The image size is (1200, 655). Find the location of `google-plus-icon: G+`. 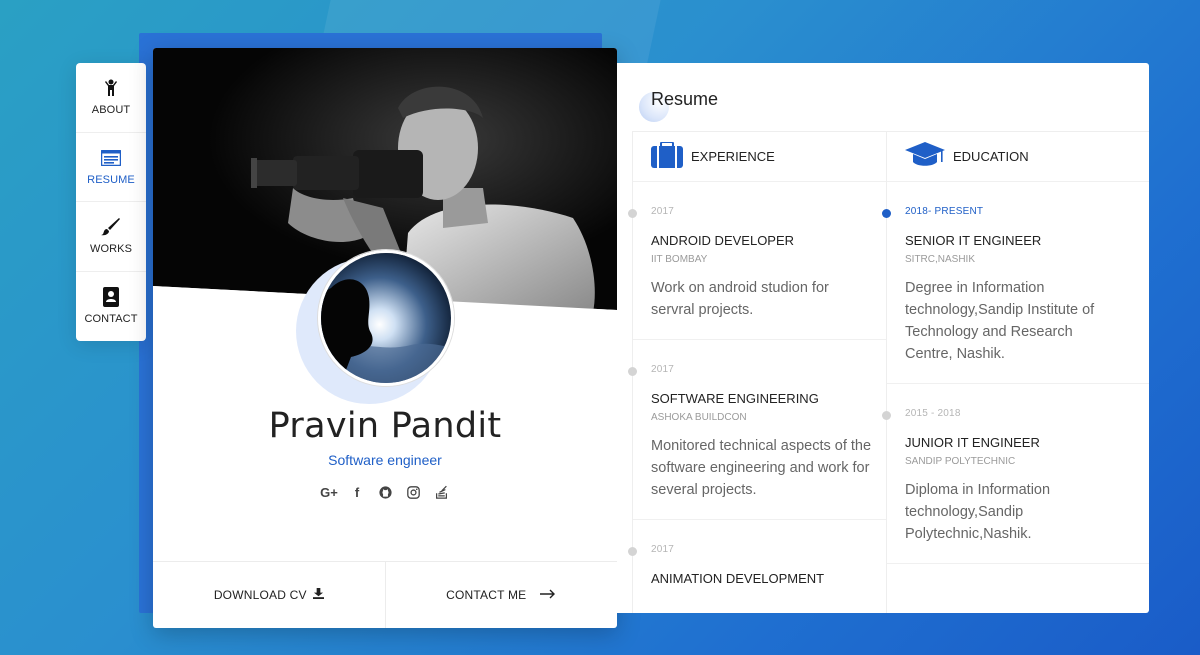

google-plus-icon: G+ is located at coordinates (329, 492).